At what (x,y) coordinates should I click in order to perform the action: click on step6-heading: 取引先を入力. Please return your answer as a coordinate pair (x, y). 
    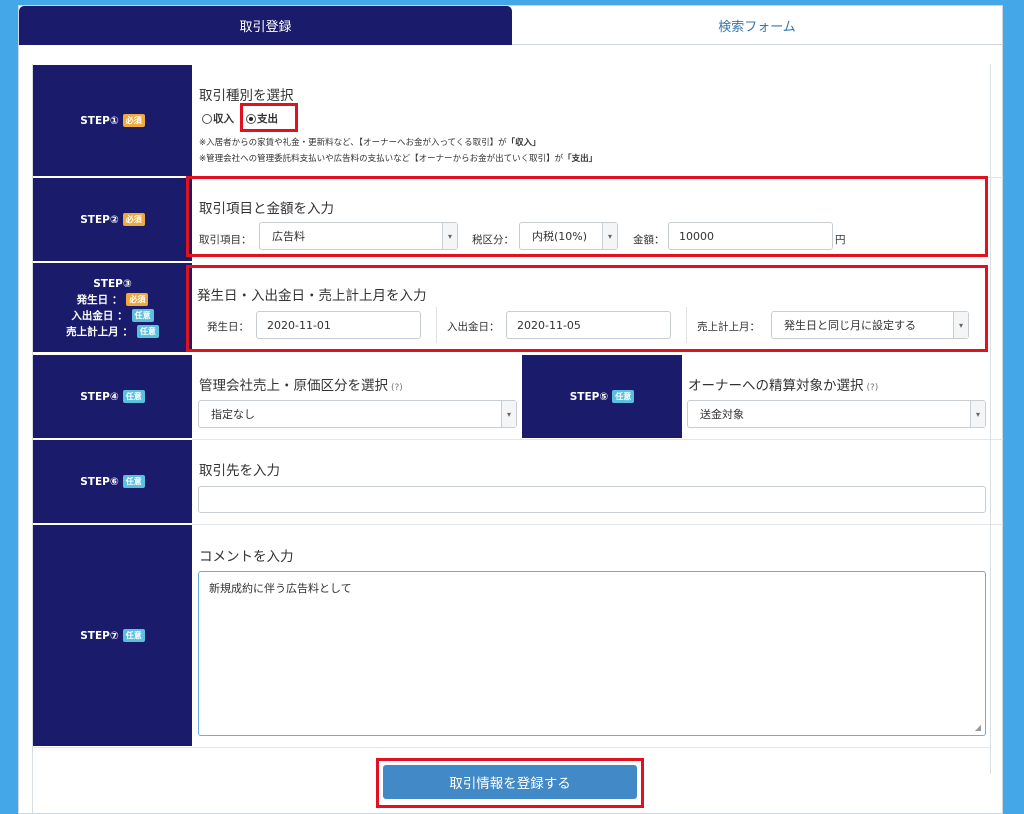
    Looking at the image, I should click on (239, 471).